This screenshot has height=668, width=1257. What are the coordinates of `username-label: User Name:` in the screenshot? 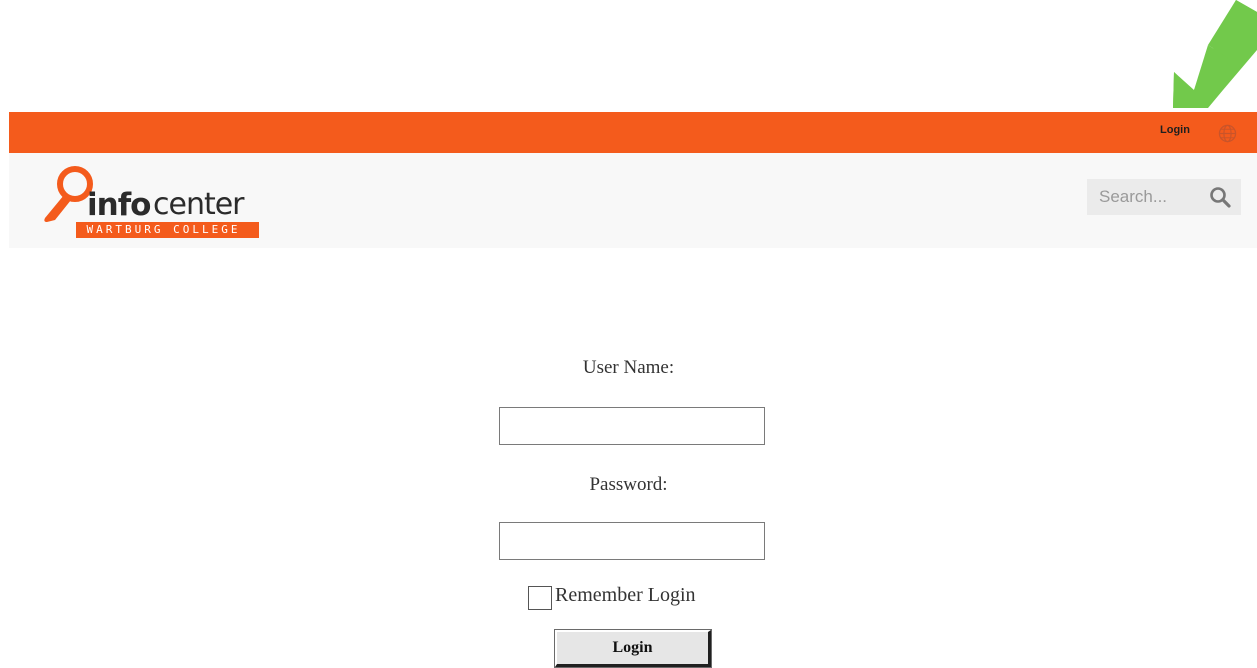 It's located at (628, 367).